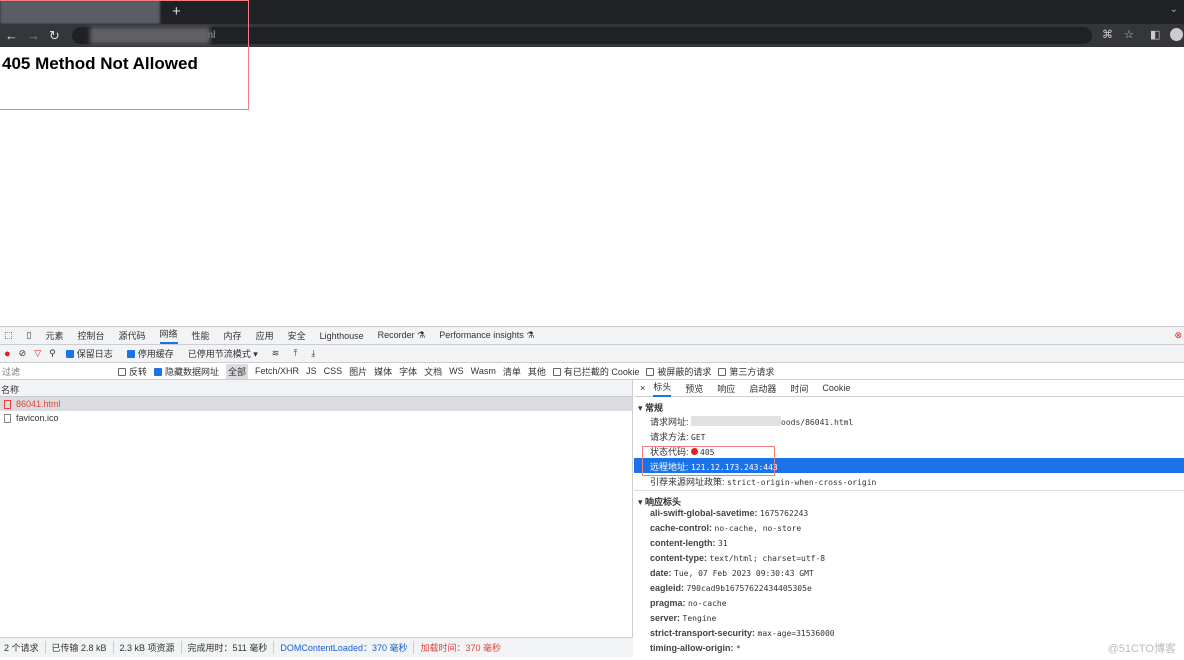 The width and height of the screenshot is (1184, 660). What do you see at coordinates (168, 335) in the screenshot?
I see `tab-network: 网络` at bounding box center [168, 335].